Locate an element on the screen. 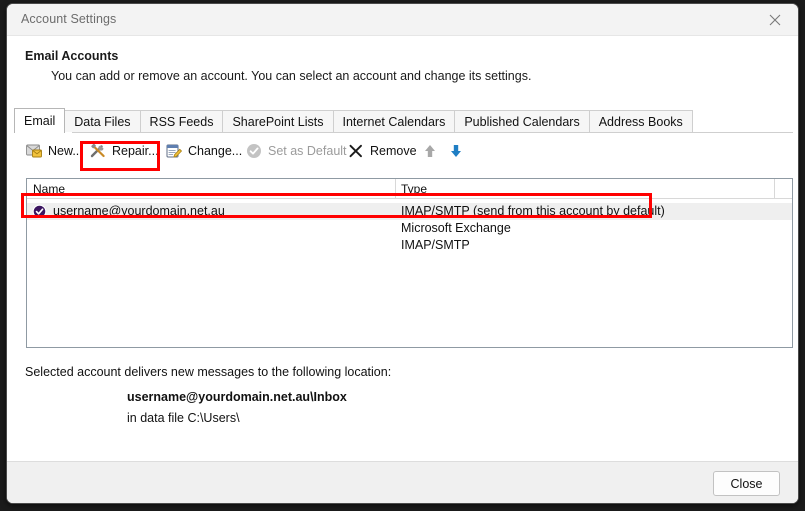  close-button: Close is located at coordinates (746, 483).